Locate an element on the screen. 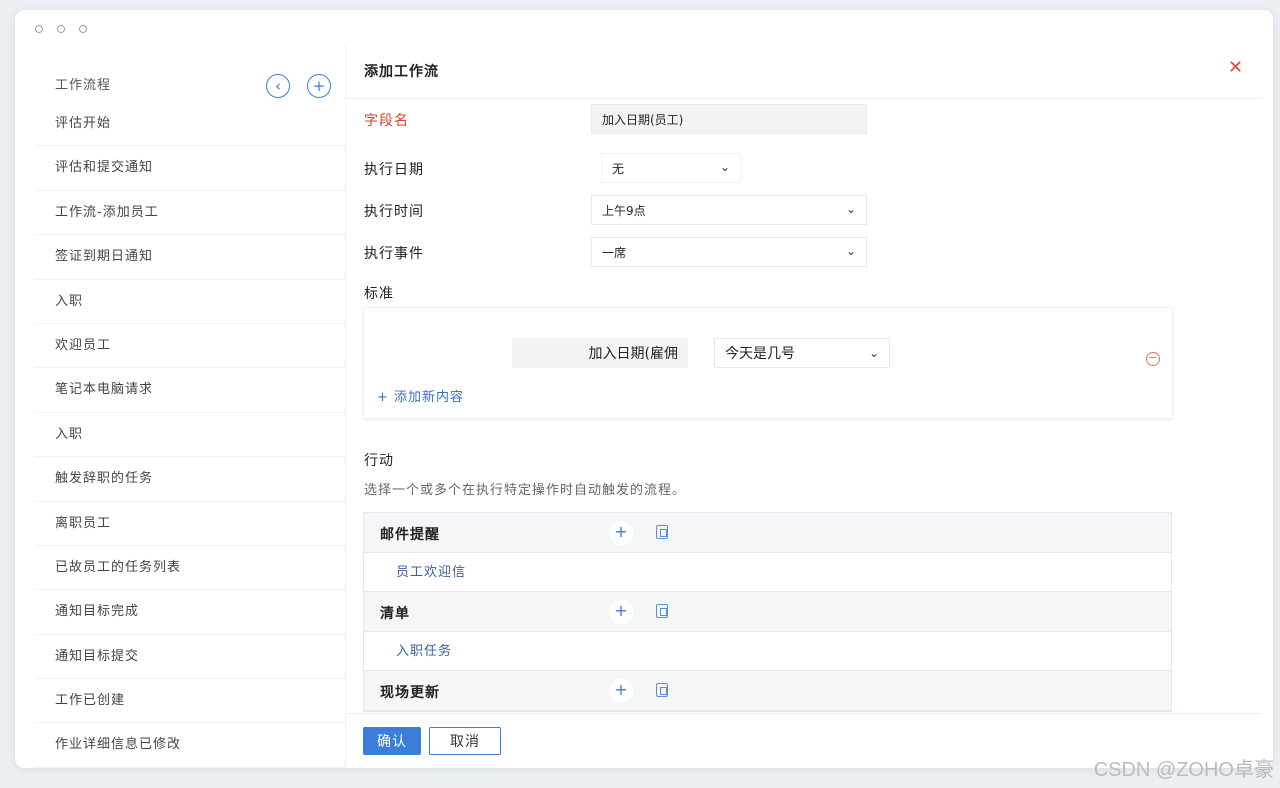 The width and height of the screenshot is (1280, 788). exec-time-select: 上午9点 ⌄ is located at coordinates (729, 210).